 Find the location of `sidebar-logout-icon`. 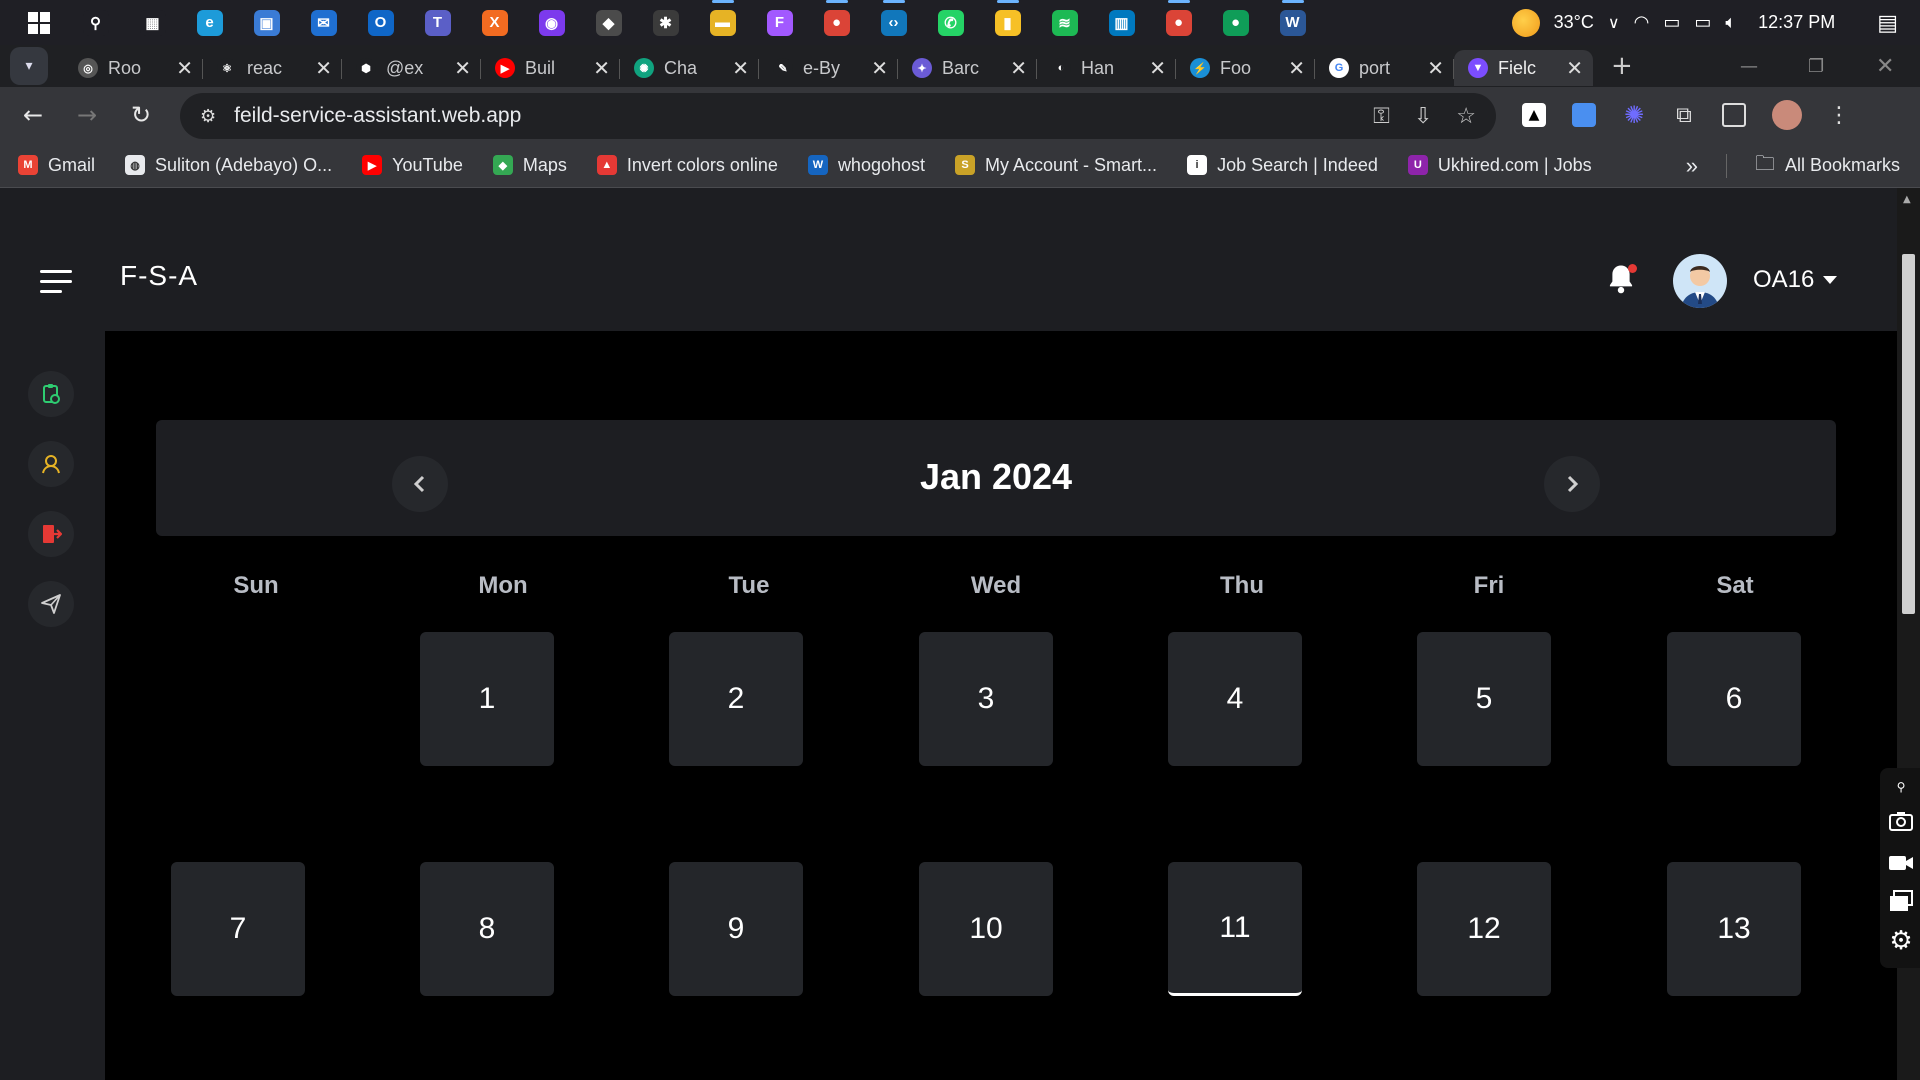

sidebar-logout-icon is located at coordinates (51, 534).